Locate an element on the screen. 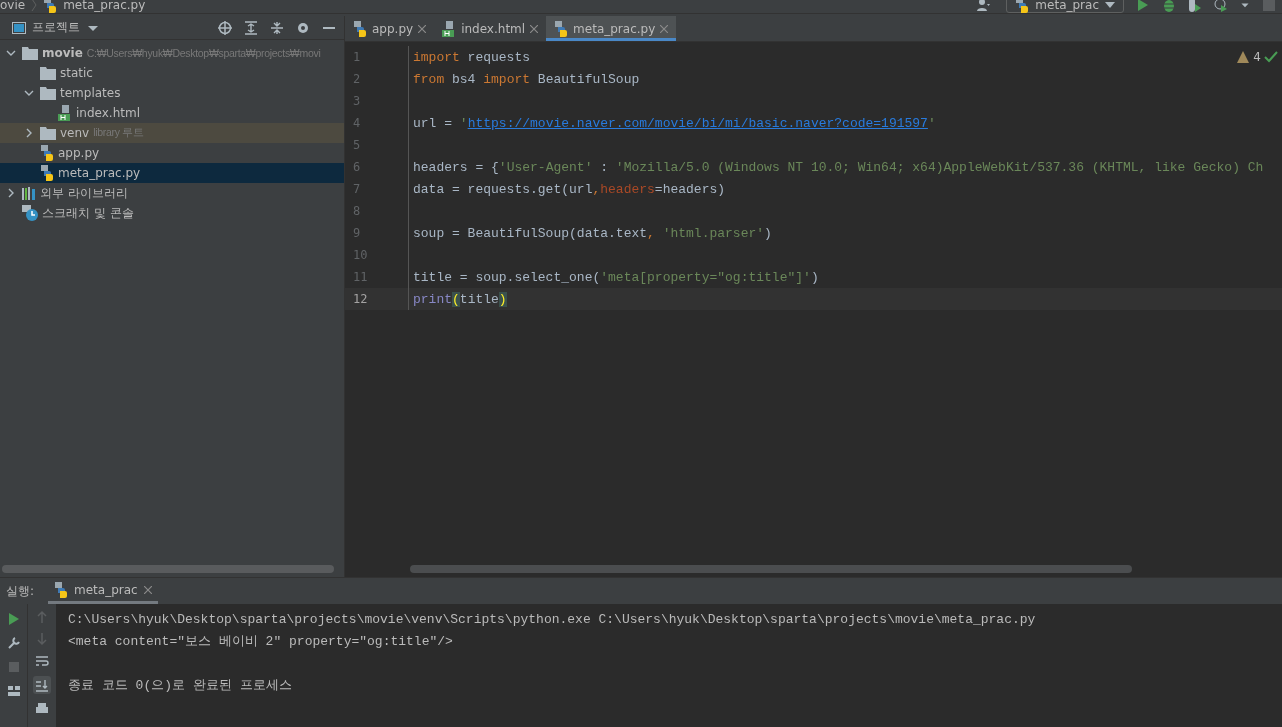  tree-item: meta_prac.py is located at coordinates (172, 173).